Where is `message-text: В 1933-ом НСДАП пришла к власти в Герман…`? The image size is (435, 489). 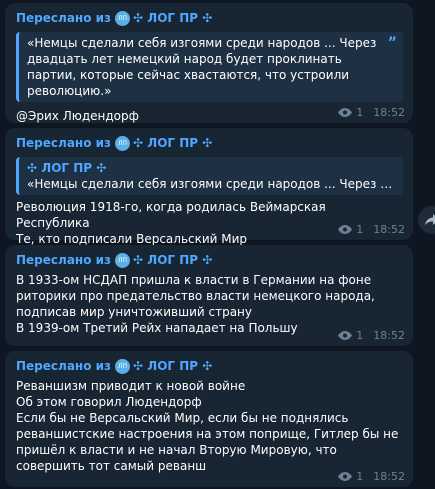
message-text: В 1933-ом НСДАП пришла к власти в Герман… is located at coordinates (195, 304).